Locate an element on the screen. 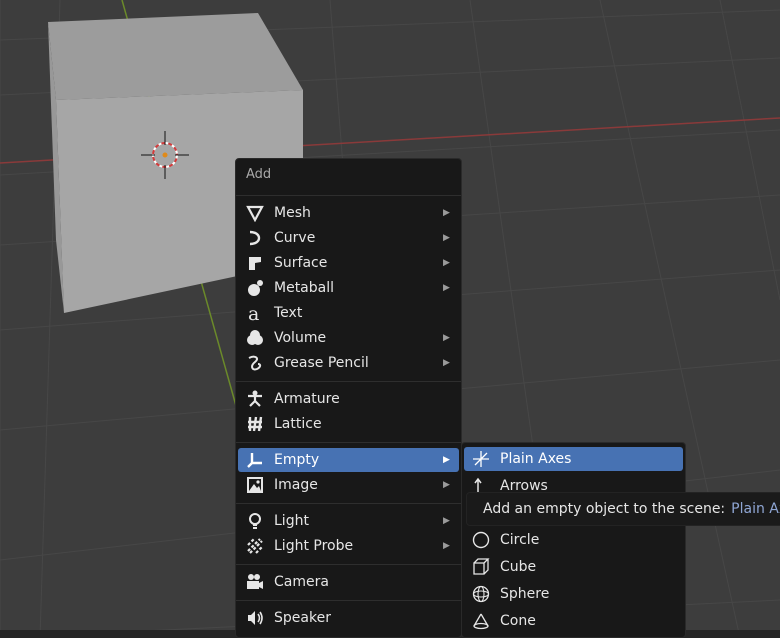 This screenshot has height=638, width=780. speaker-icon is located at coordinates (255, 618).